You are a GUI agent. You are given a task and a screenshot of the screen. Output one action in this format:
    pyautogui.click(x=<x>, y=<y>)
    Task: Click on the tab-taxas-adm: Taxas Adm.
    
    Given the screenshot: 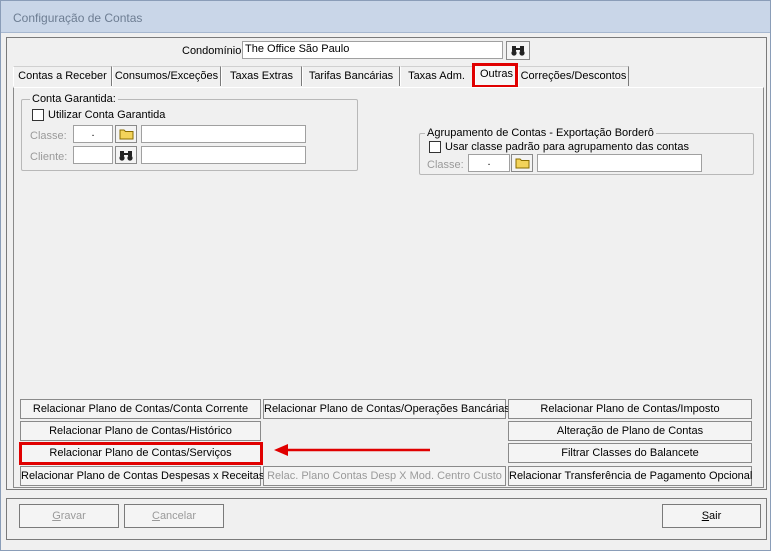 What is the action you would take?
    pyautogui.click(x=436, y=76)
    